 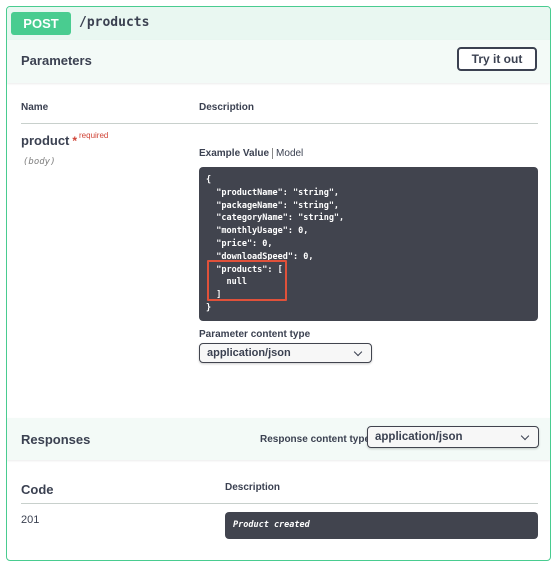 I want to click on method-badge: POST, so click(x=41, y=23).